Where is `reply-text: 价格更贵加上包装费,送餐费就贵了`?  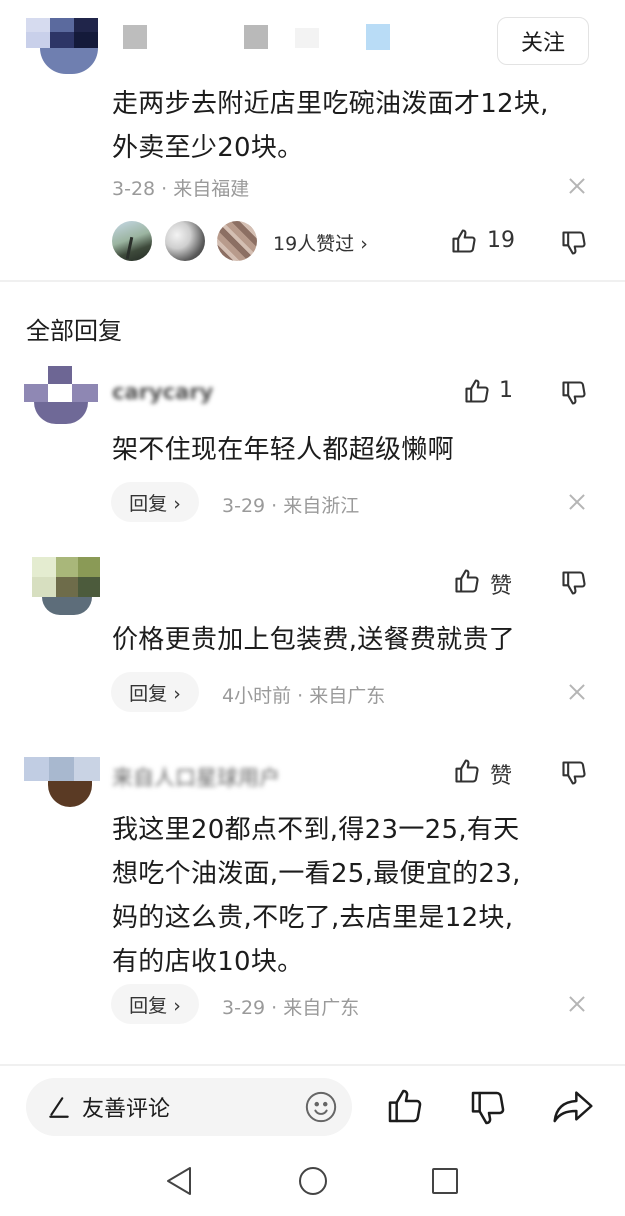 reply-text: 价格更贵加上包装费,送餐费就贵了 is located at coordinates (357, 640).